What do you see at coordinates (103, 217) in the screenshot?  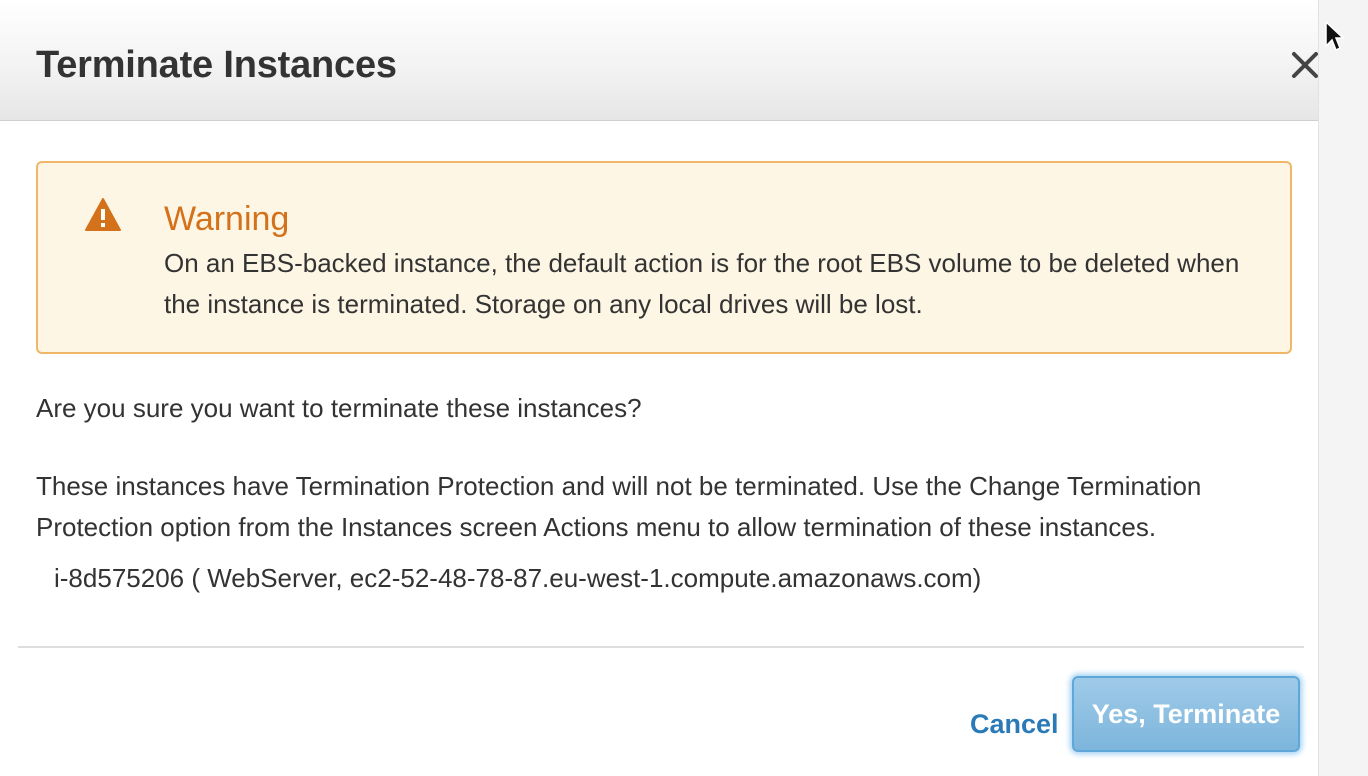 I see `warning-triangle-icon` at bounding box center [103, 217].